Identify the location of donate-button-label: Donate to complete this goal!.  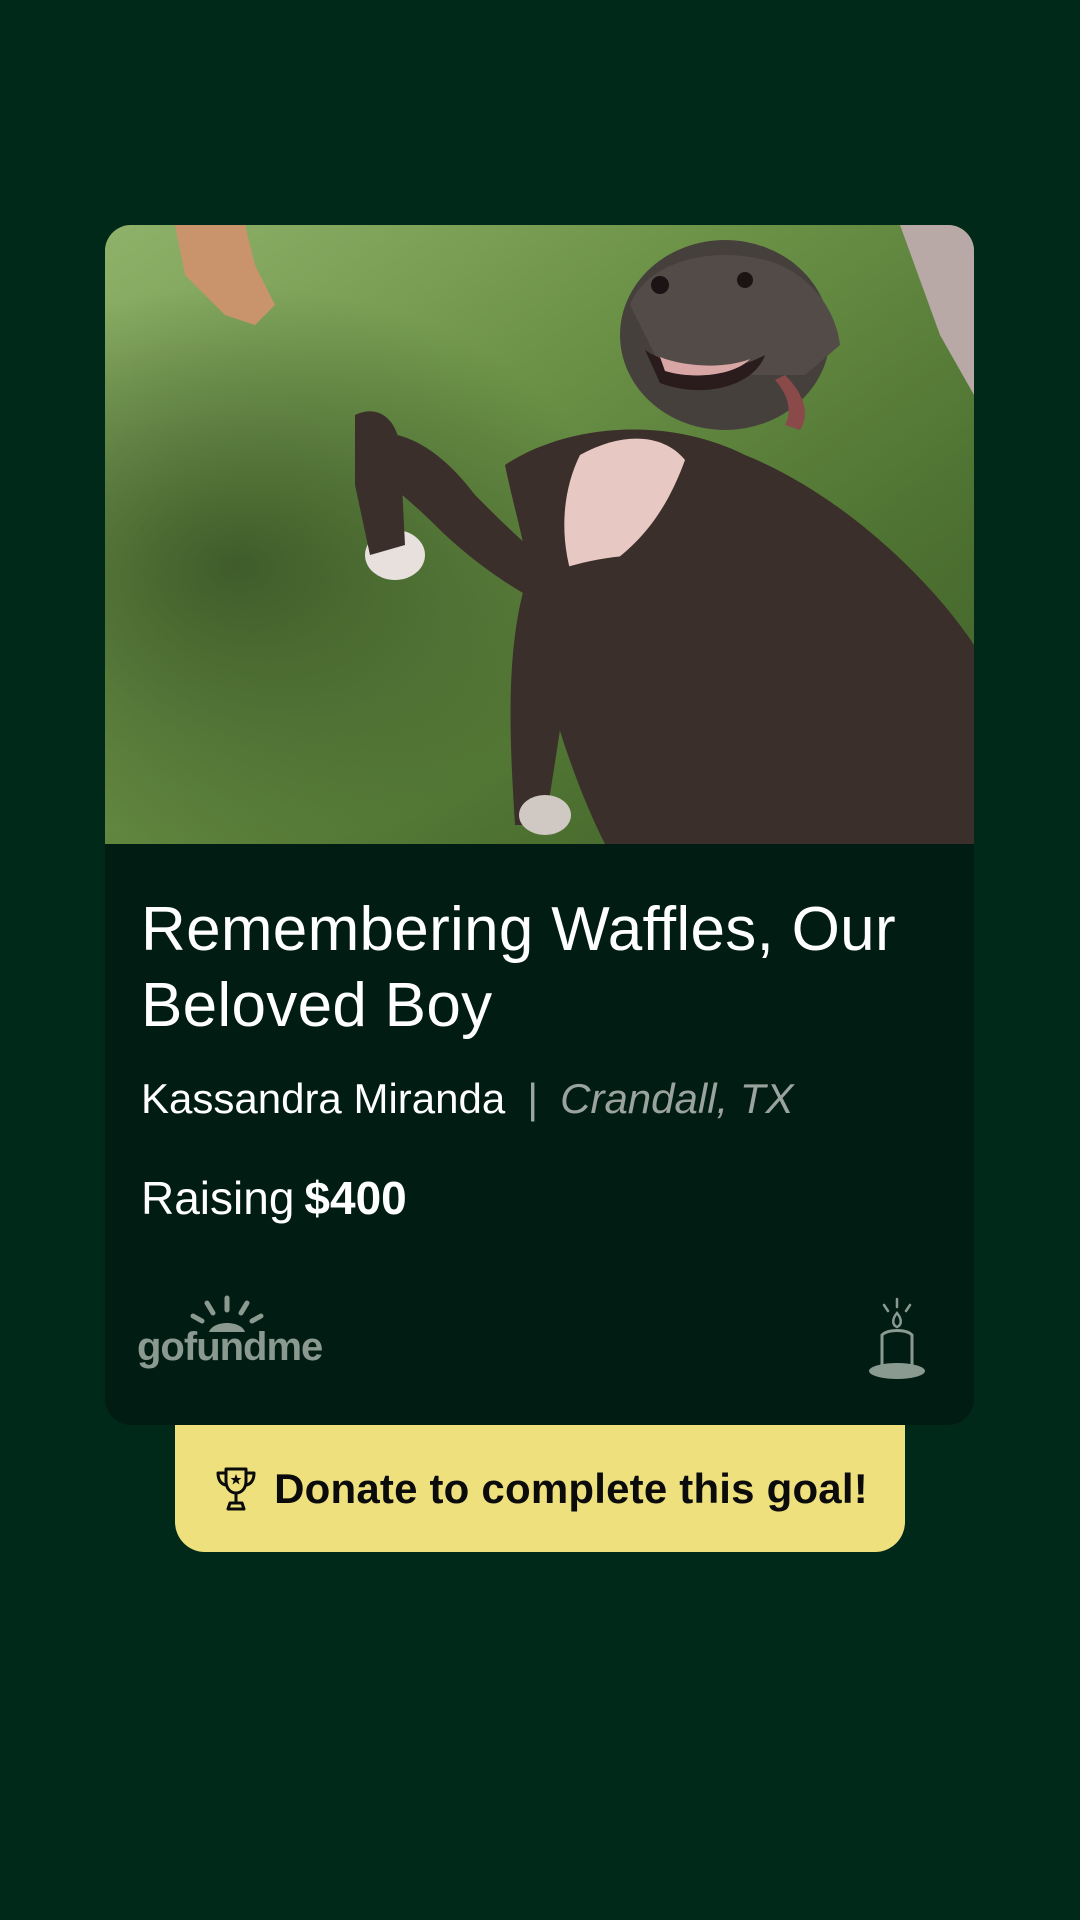
(571, 1488).